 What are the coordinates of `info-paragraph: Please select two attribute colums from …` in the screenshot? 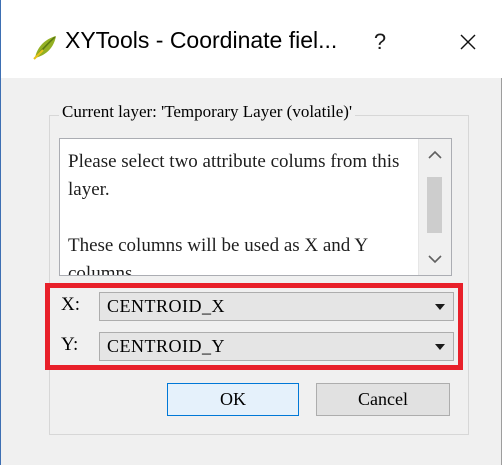 It's located at (234, 175).